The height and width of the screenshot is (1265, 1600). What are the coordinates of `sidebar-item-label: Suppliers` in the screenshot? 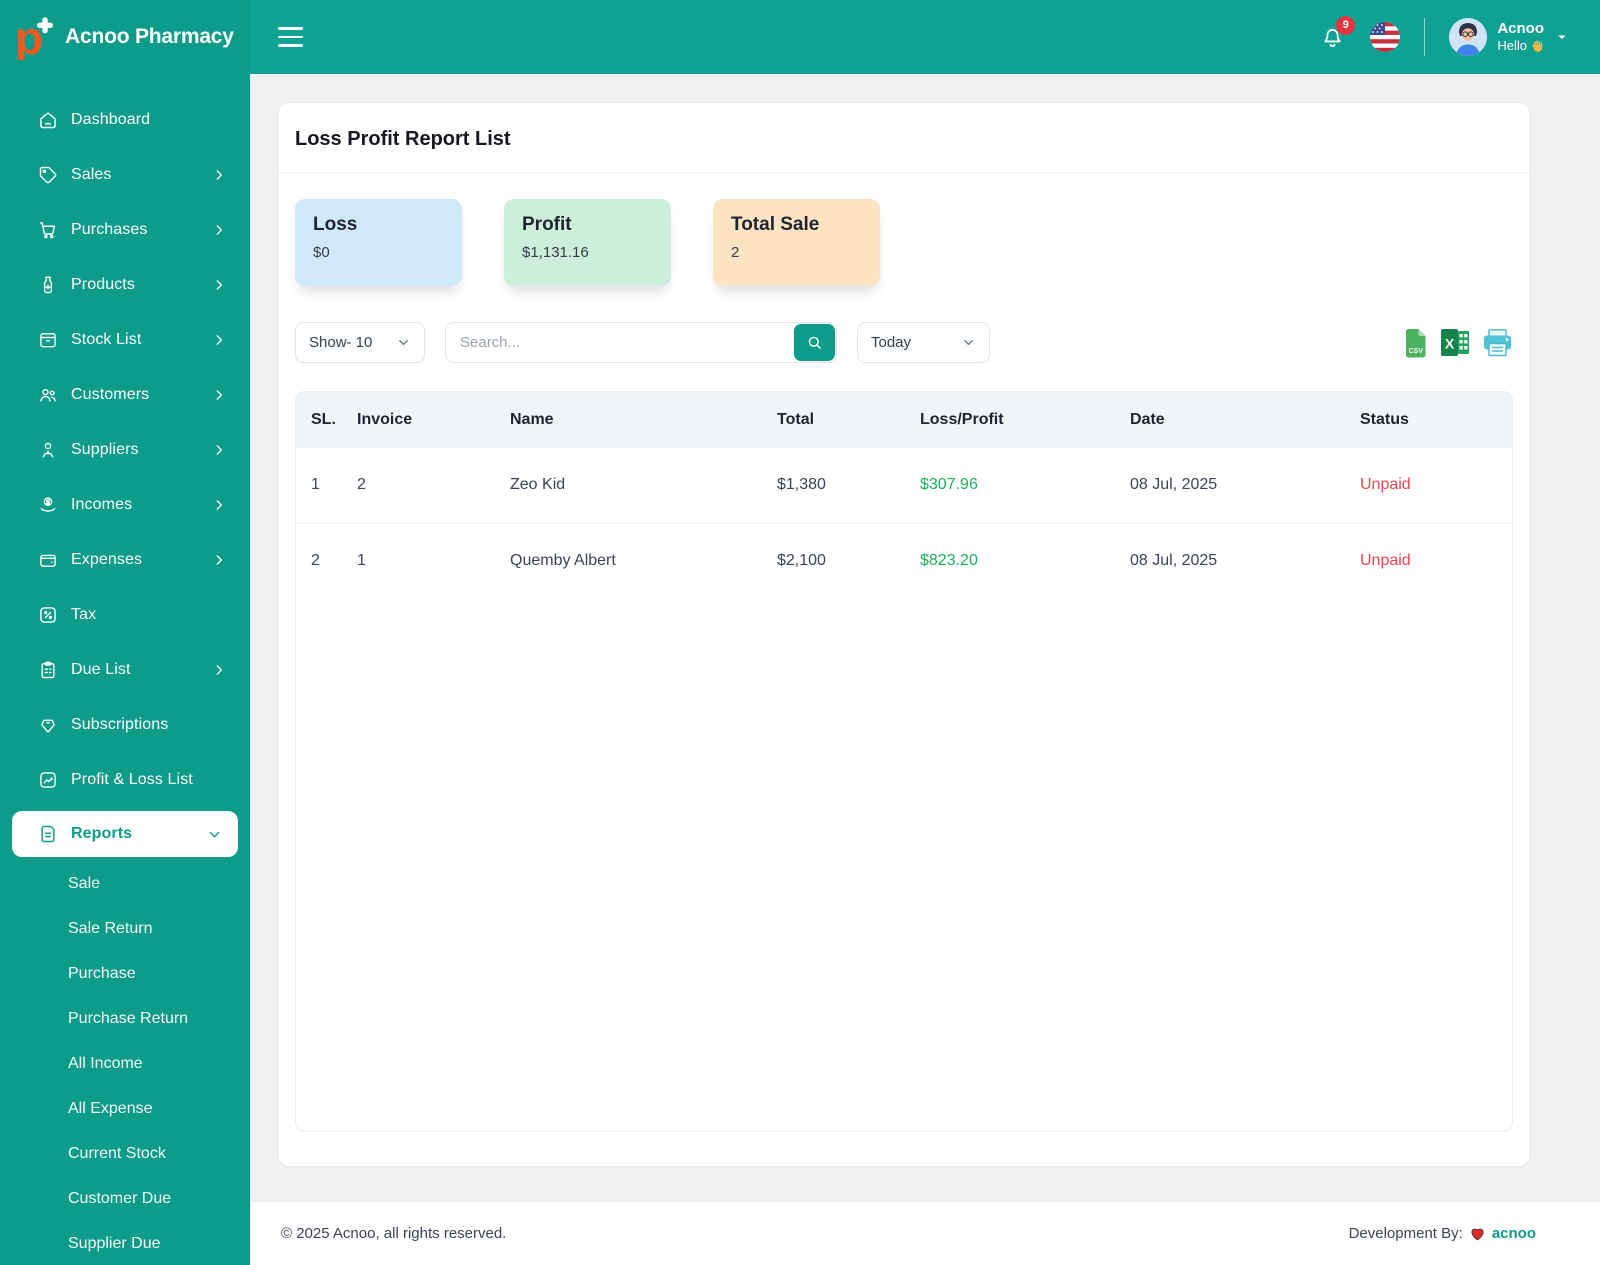 It's located at (105, 449).